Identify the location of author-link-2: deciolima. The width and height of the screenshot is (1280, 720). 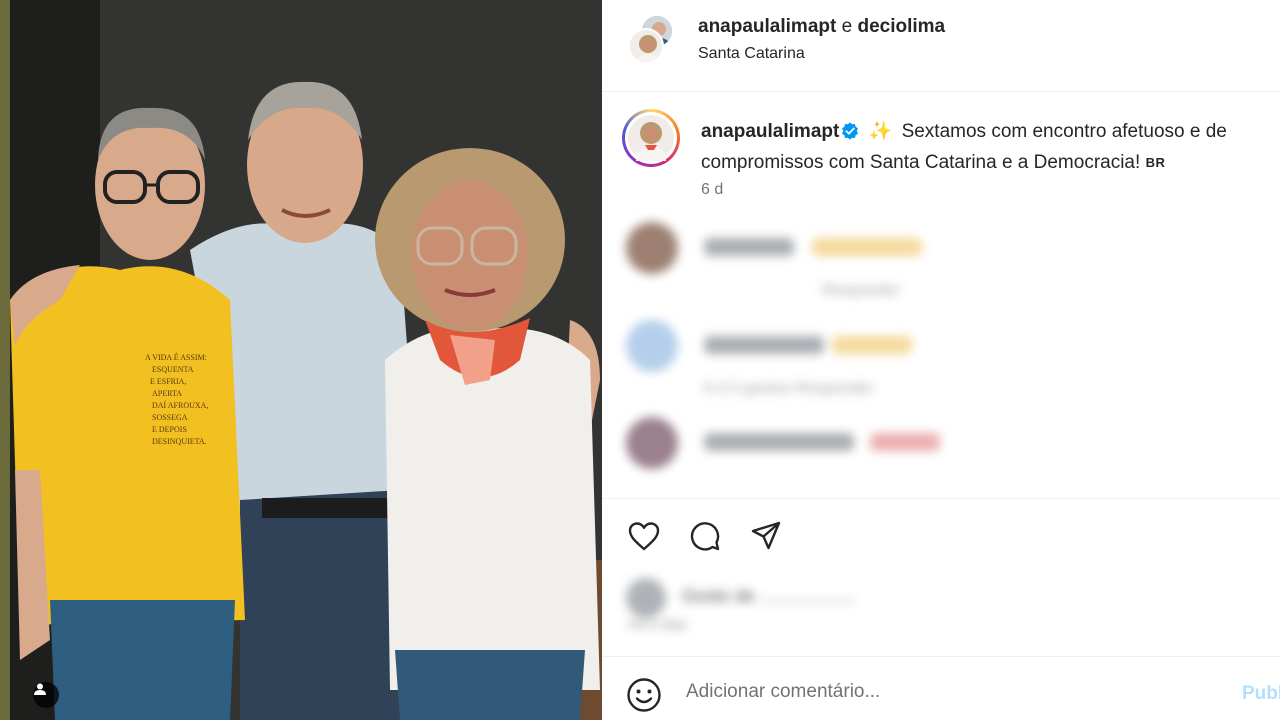
(901, 26).